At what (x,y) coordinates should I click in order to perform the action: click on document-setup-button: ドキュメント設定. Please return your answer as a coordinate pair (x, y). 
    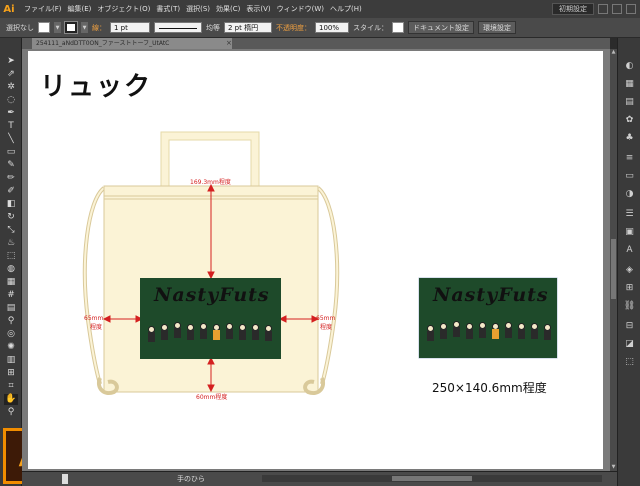
    Looking at the image, I should click on (441, 27).